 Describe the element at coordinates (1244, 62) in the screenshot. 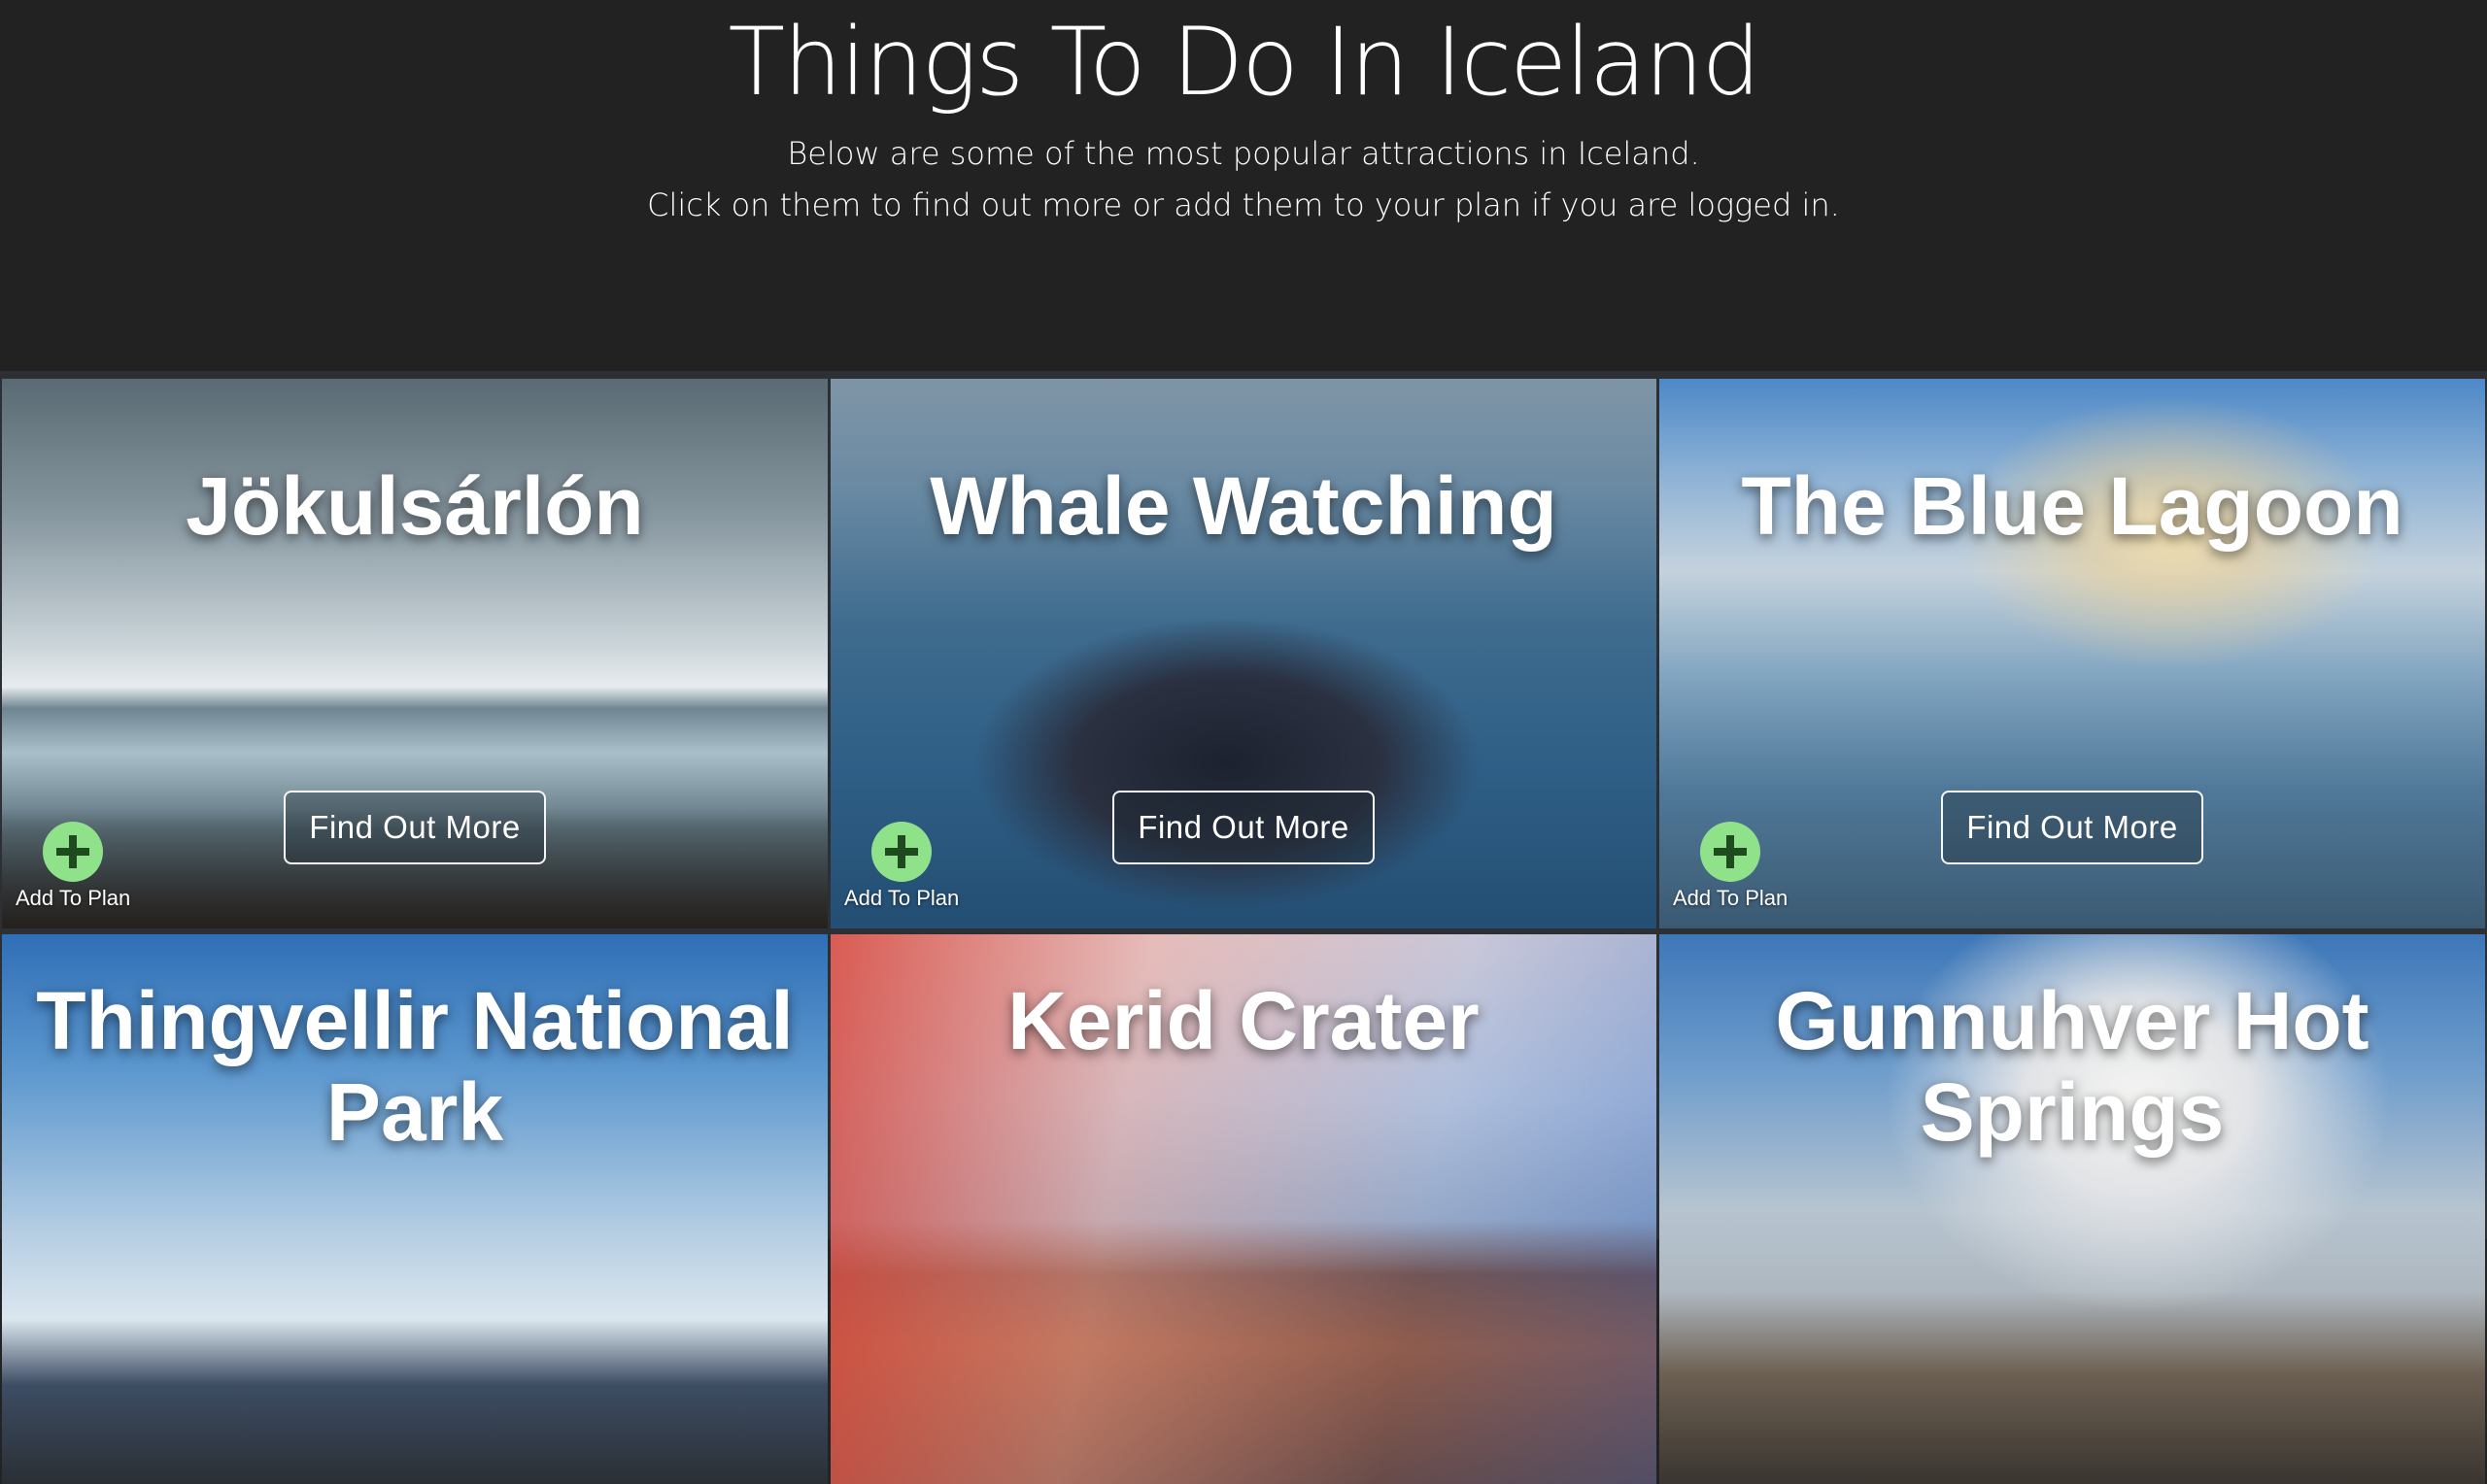

I see `page-title: Things To Do In Iceland` at that location.